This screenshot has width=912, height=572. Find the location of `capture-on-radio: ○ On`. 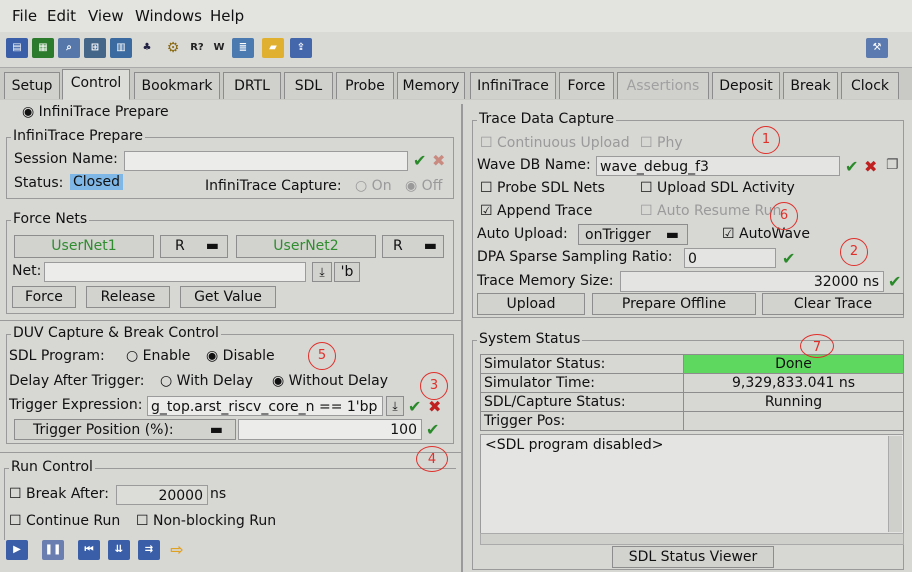

capture-on-radio: ○ On is located at coordinates (373, 186).